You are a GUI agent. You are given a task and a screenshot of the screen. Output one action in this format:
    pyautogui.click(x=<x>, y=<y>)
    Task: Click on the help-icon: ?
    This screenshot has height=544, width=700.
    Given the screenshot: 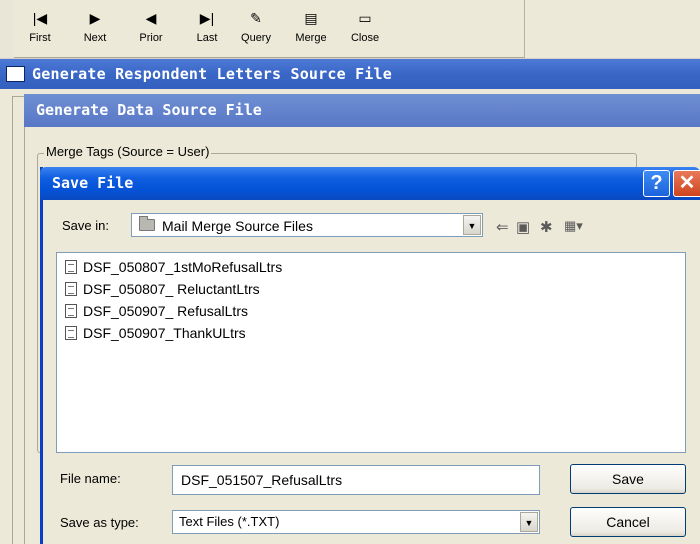 What is the action you would take?
    pyautogui.click(x=656, y=183)
    